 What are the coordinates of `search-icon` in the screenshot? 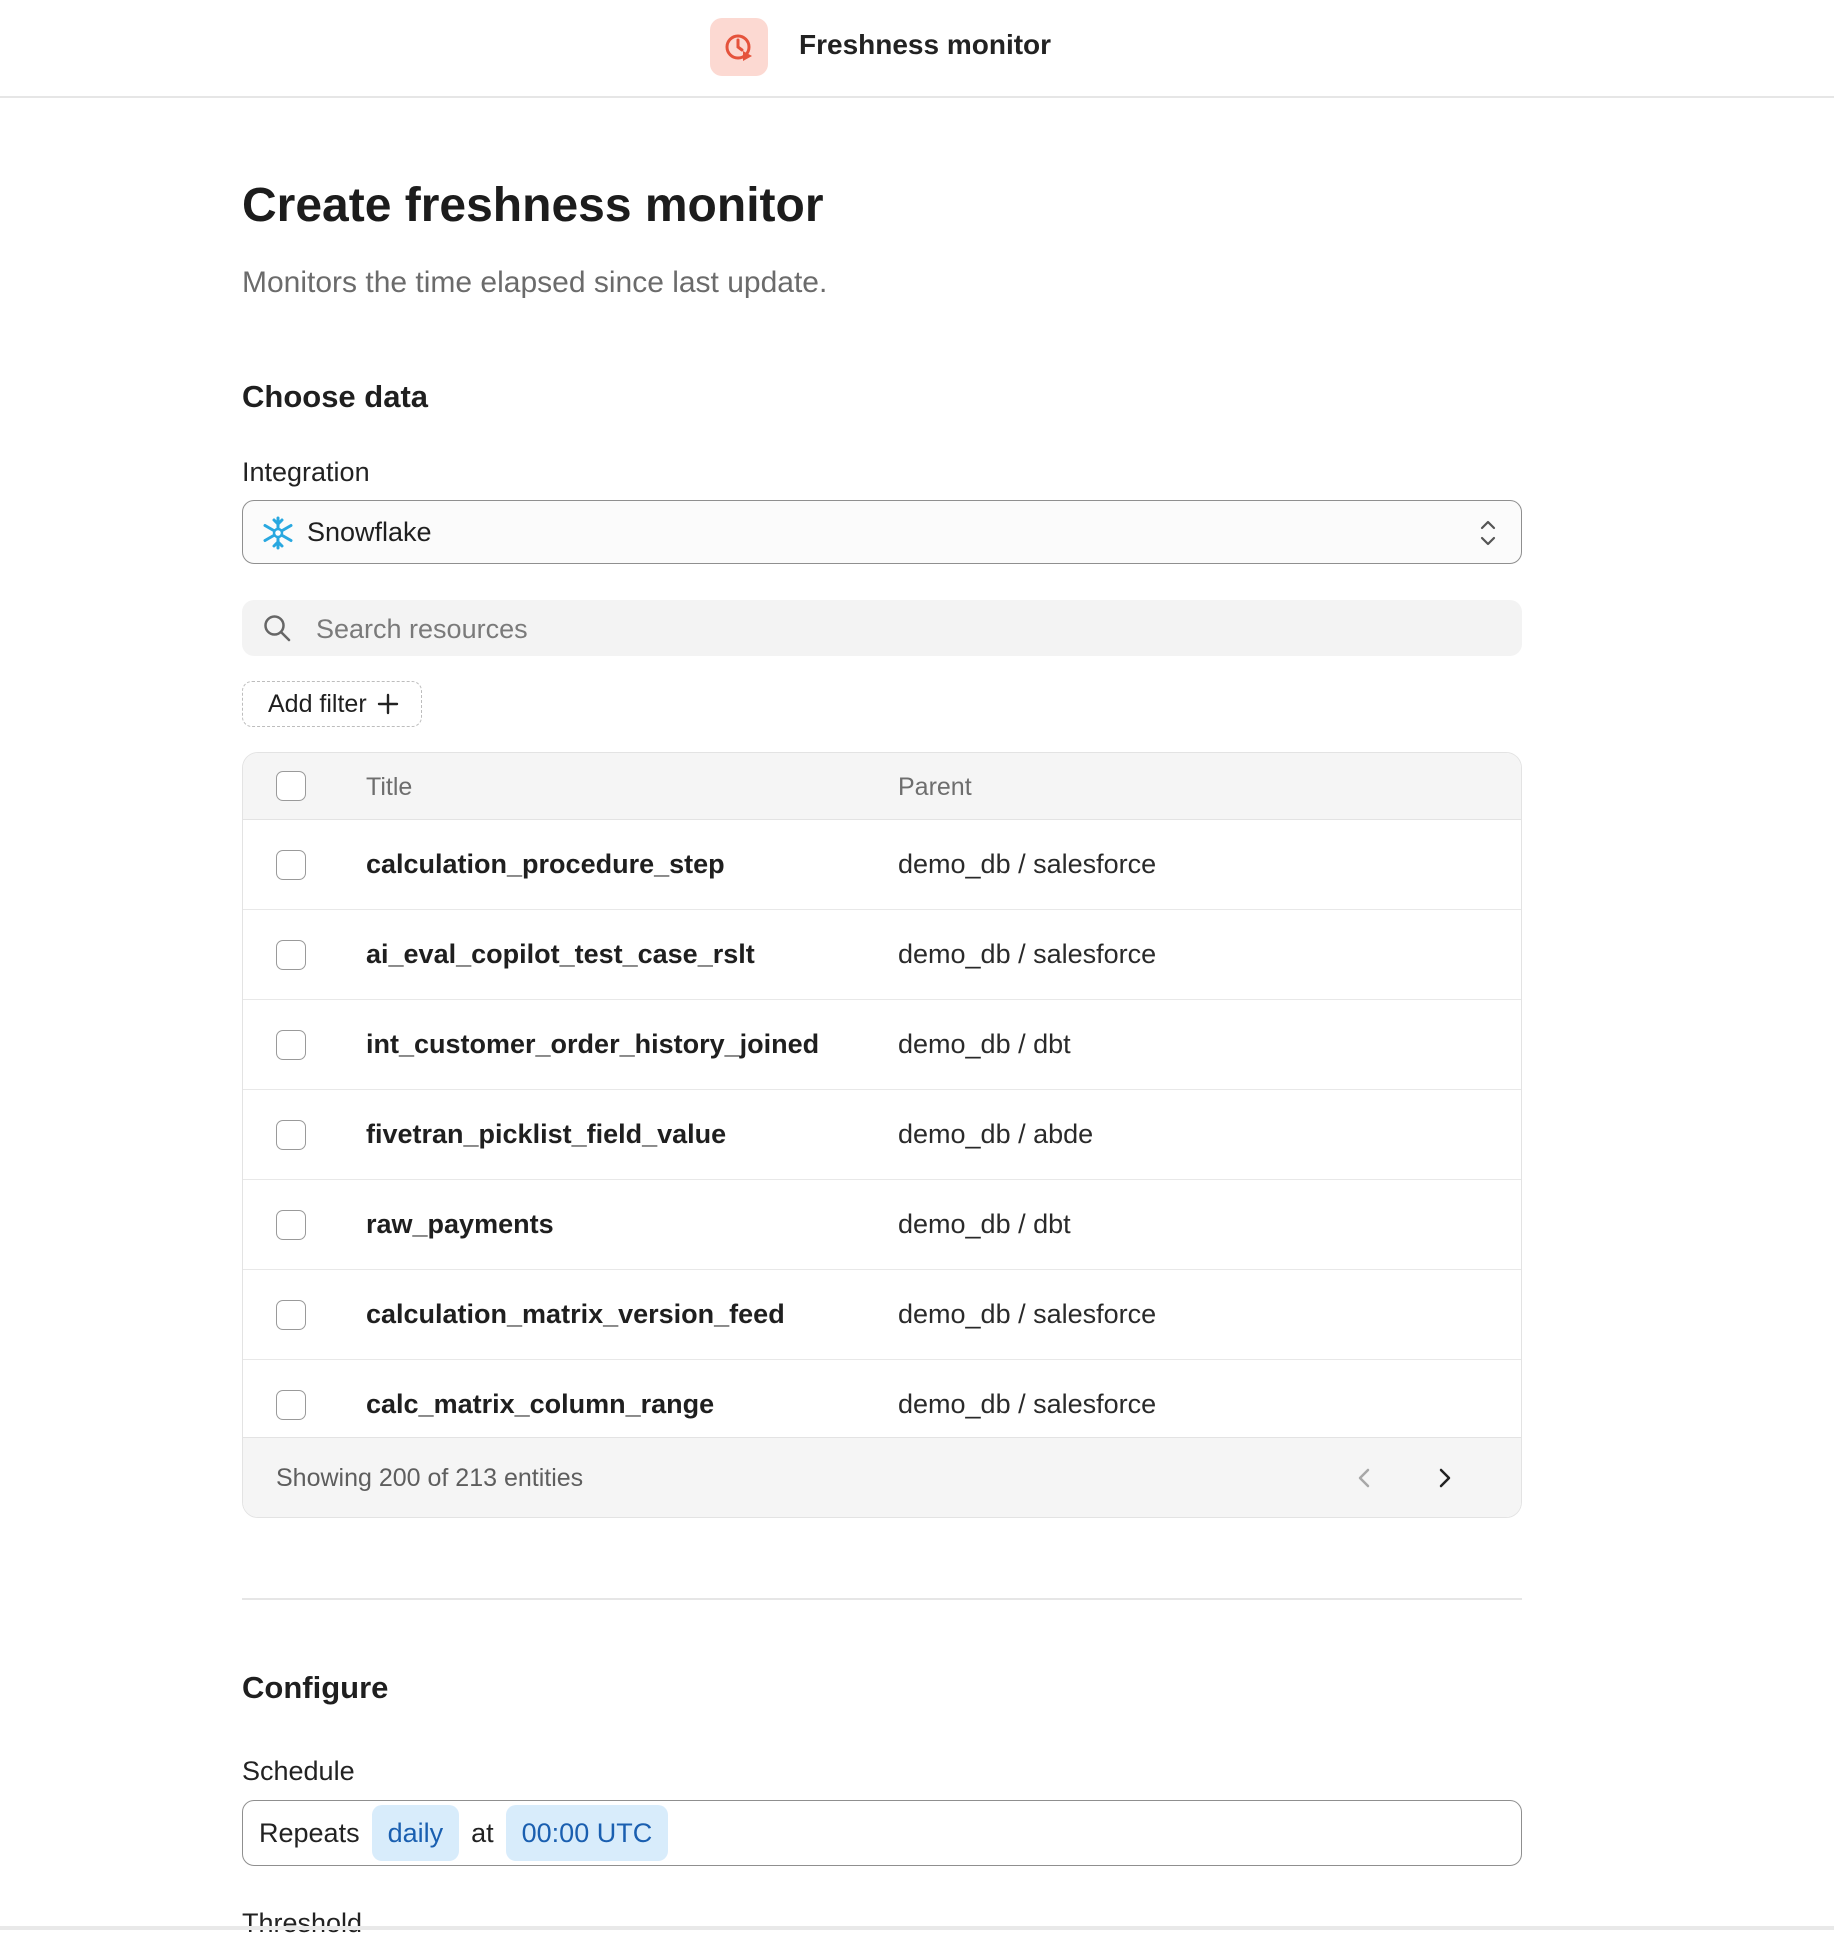 It's located at (277, 628).